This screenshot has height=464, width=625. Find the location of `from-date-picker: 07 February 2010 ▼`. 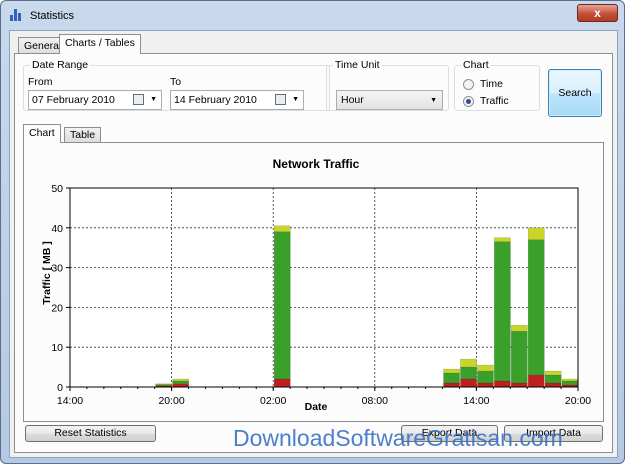

from-date-picker: 07 February 2010 ▼ is located at coordinates (95, 100).